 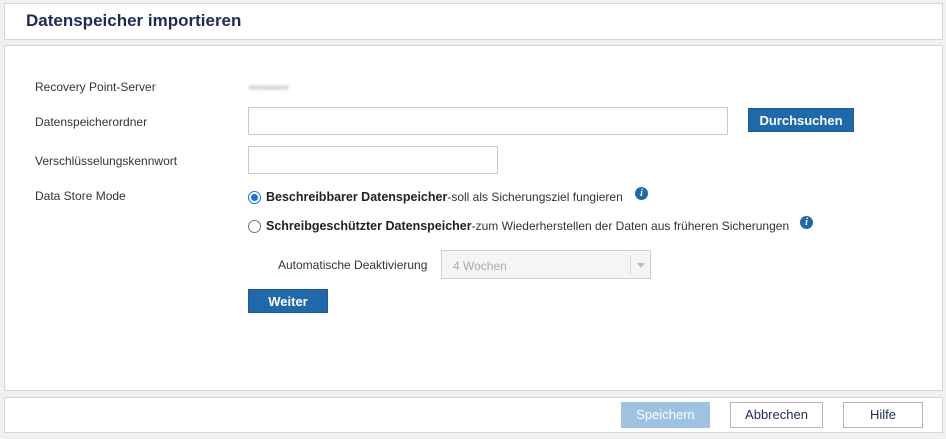 What do you see at coordinates (106, 161) in the screenshot?
I see `password-label: Verschlüsselungskennwort` at bounding box center [106, 161].